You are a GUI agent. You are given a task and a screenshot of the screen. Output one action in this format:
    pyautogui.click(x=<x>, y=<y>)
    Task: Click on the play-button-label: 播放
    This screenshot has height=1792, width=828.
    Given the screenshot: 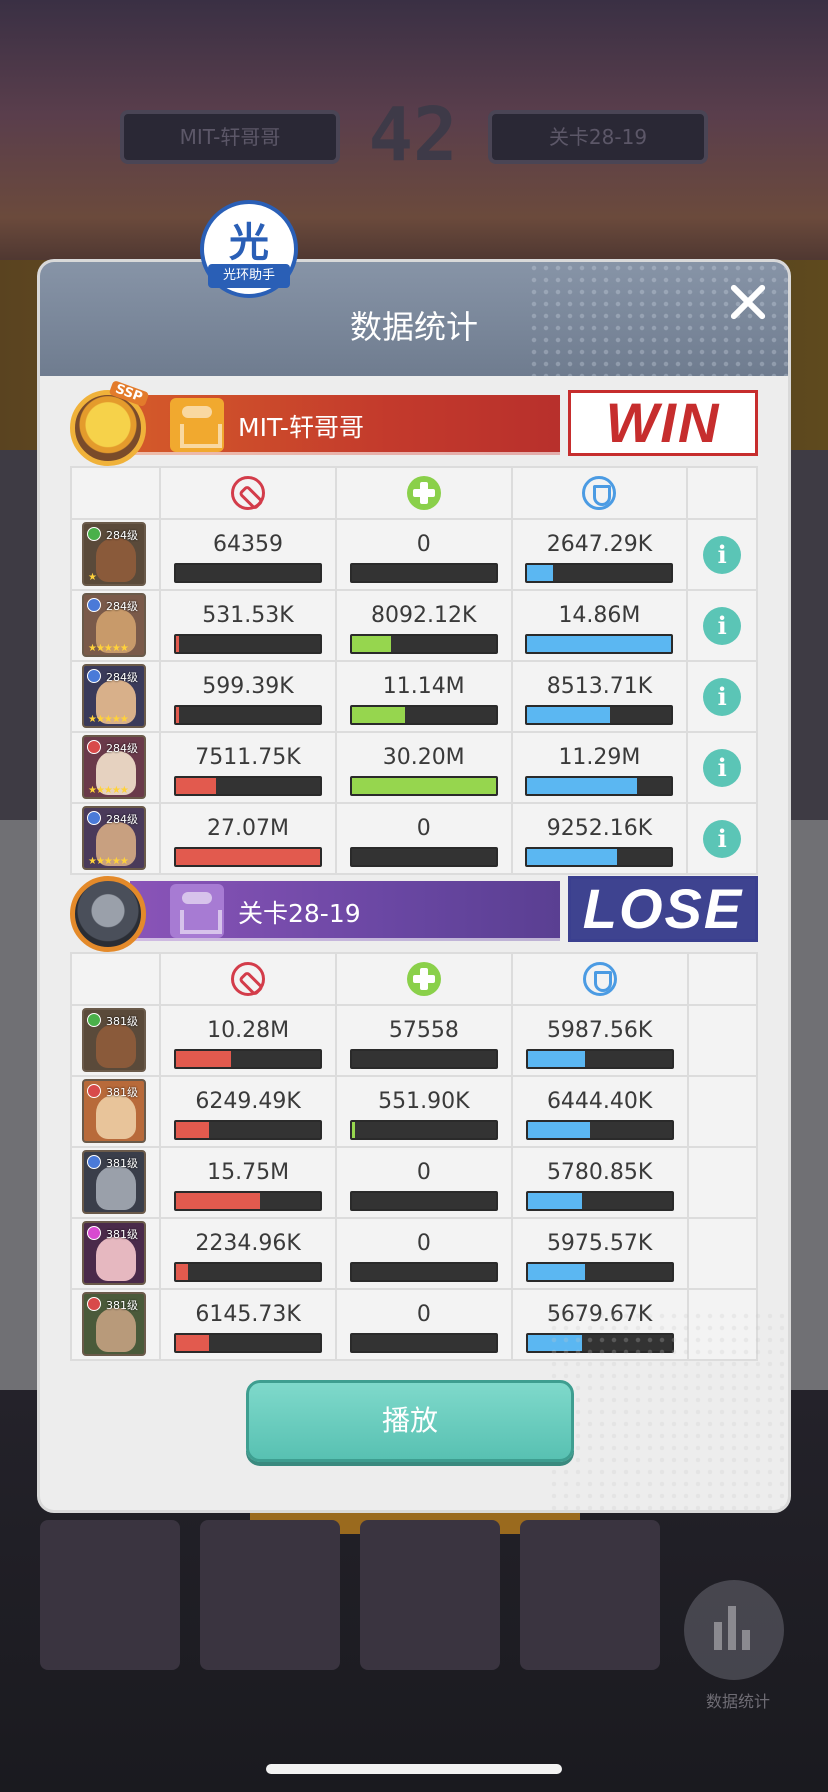 What is the action you would take?
    pyautogui.click(x=409, y=1420)
    